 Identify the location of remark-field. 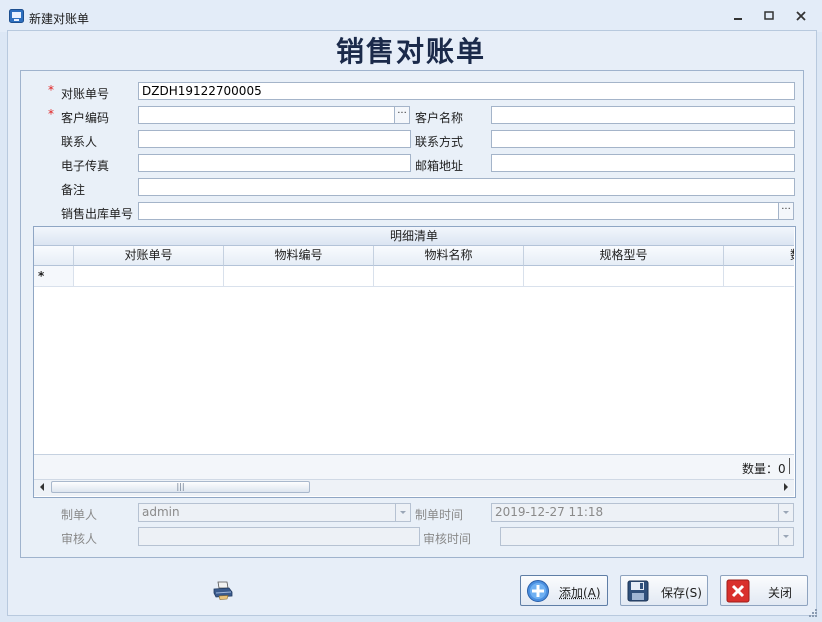
(466, 187).